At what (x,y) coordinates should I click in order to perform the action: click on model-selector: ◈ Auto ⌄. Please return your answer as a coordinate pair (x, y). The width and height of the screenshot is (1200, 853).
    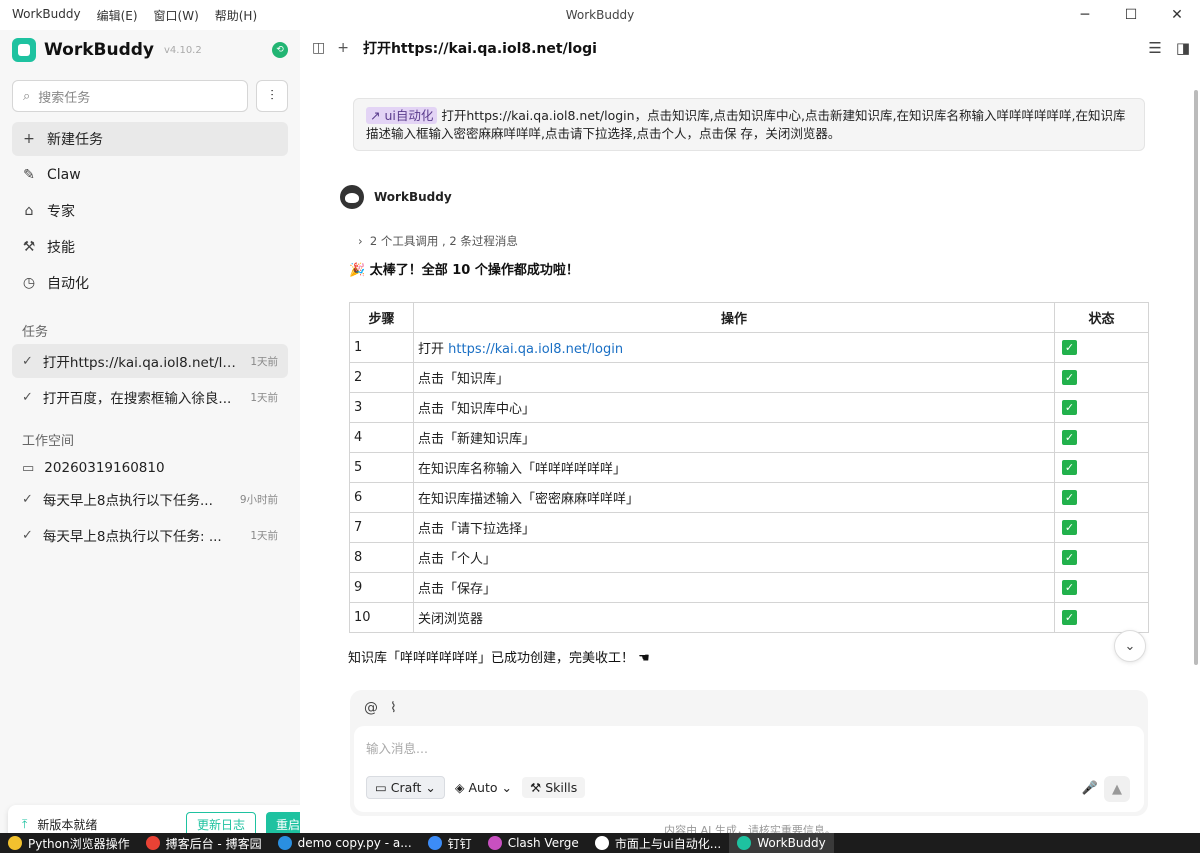
    Looking at the image, I should click on (483, 787).